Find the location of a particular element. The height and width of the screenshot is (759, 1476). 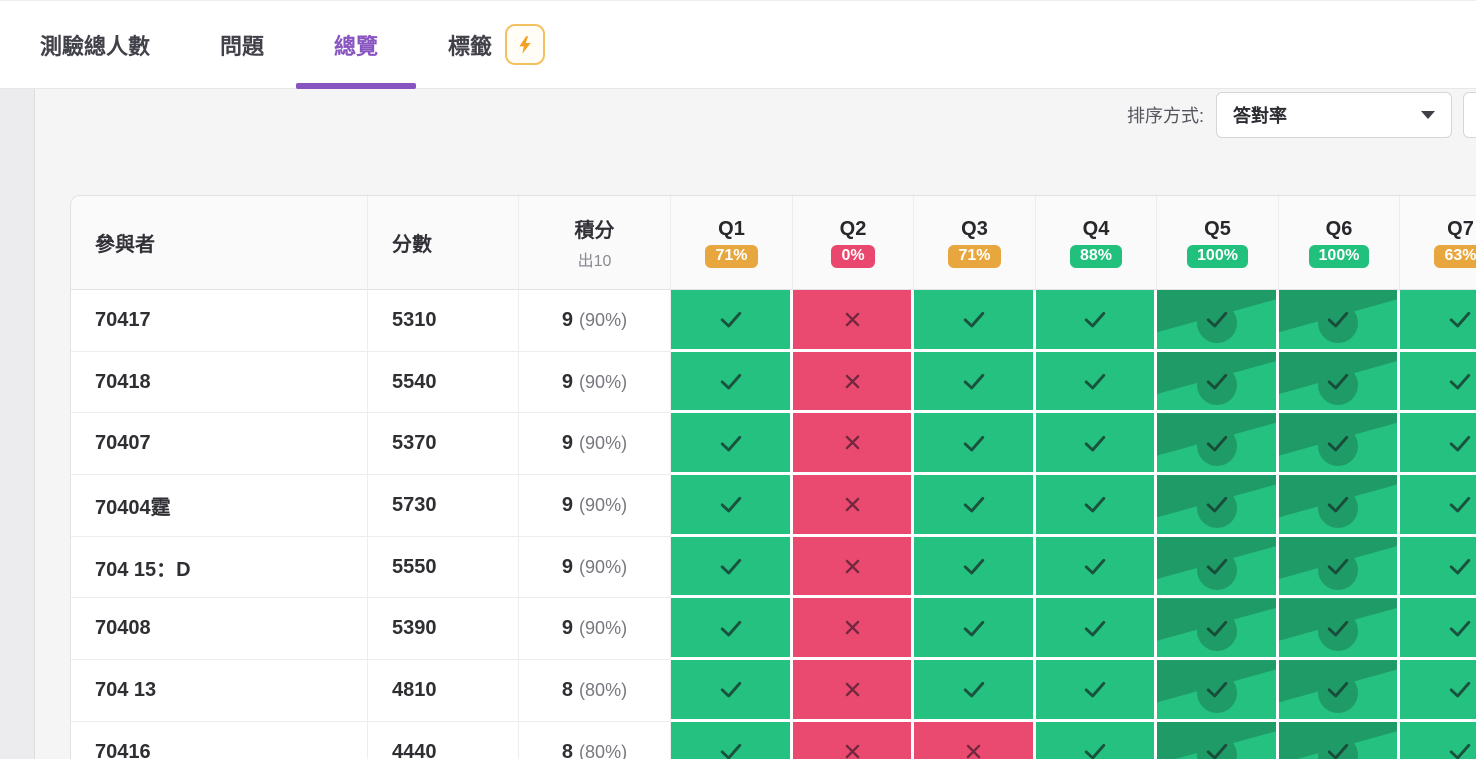

participant-cell: 70416 is located at coordinates (219, 740).